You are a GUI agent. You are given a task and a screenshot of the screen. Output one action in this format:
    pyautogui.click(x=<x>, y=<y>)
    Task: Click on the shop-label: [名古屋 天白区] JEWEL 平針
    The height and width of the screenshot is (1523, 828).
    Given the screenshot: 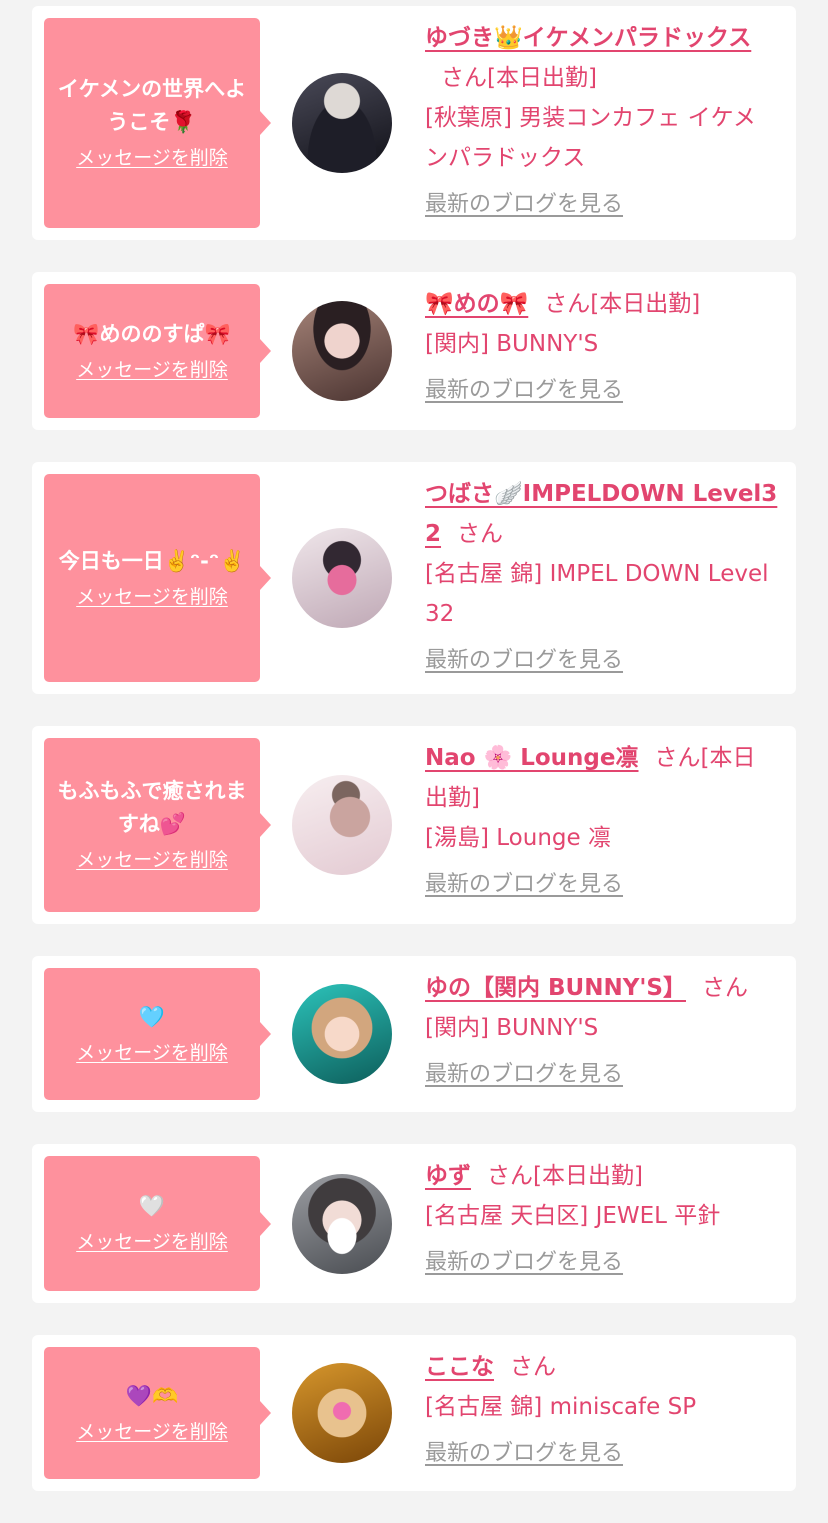 What is the action you would take?
    pyautogui.click(x=573, y=1216)
    